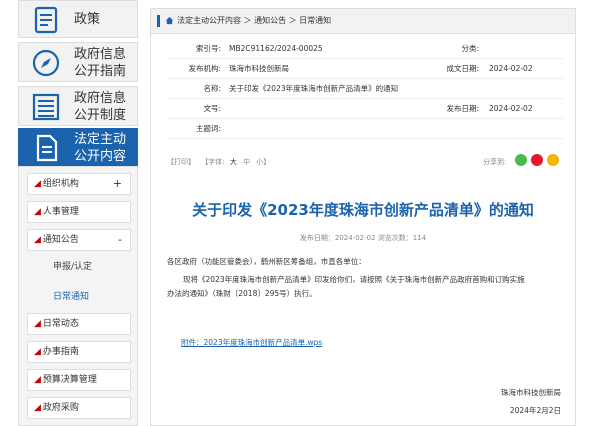 The image size is (600, 426). I want to click on document-icon, so click(46, 20).